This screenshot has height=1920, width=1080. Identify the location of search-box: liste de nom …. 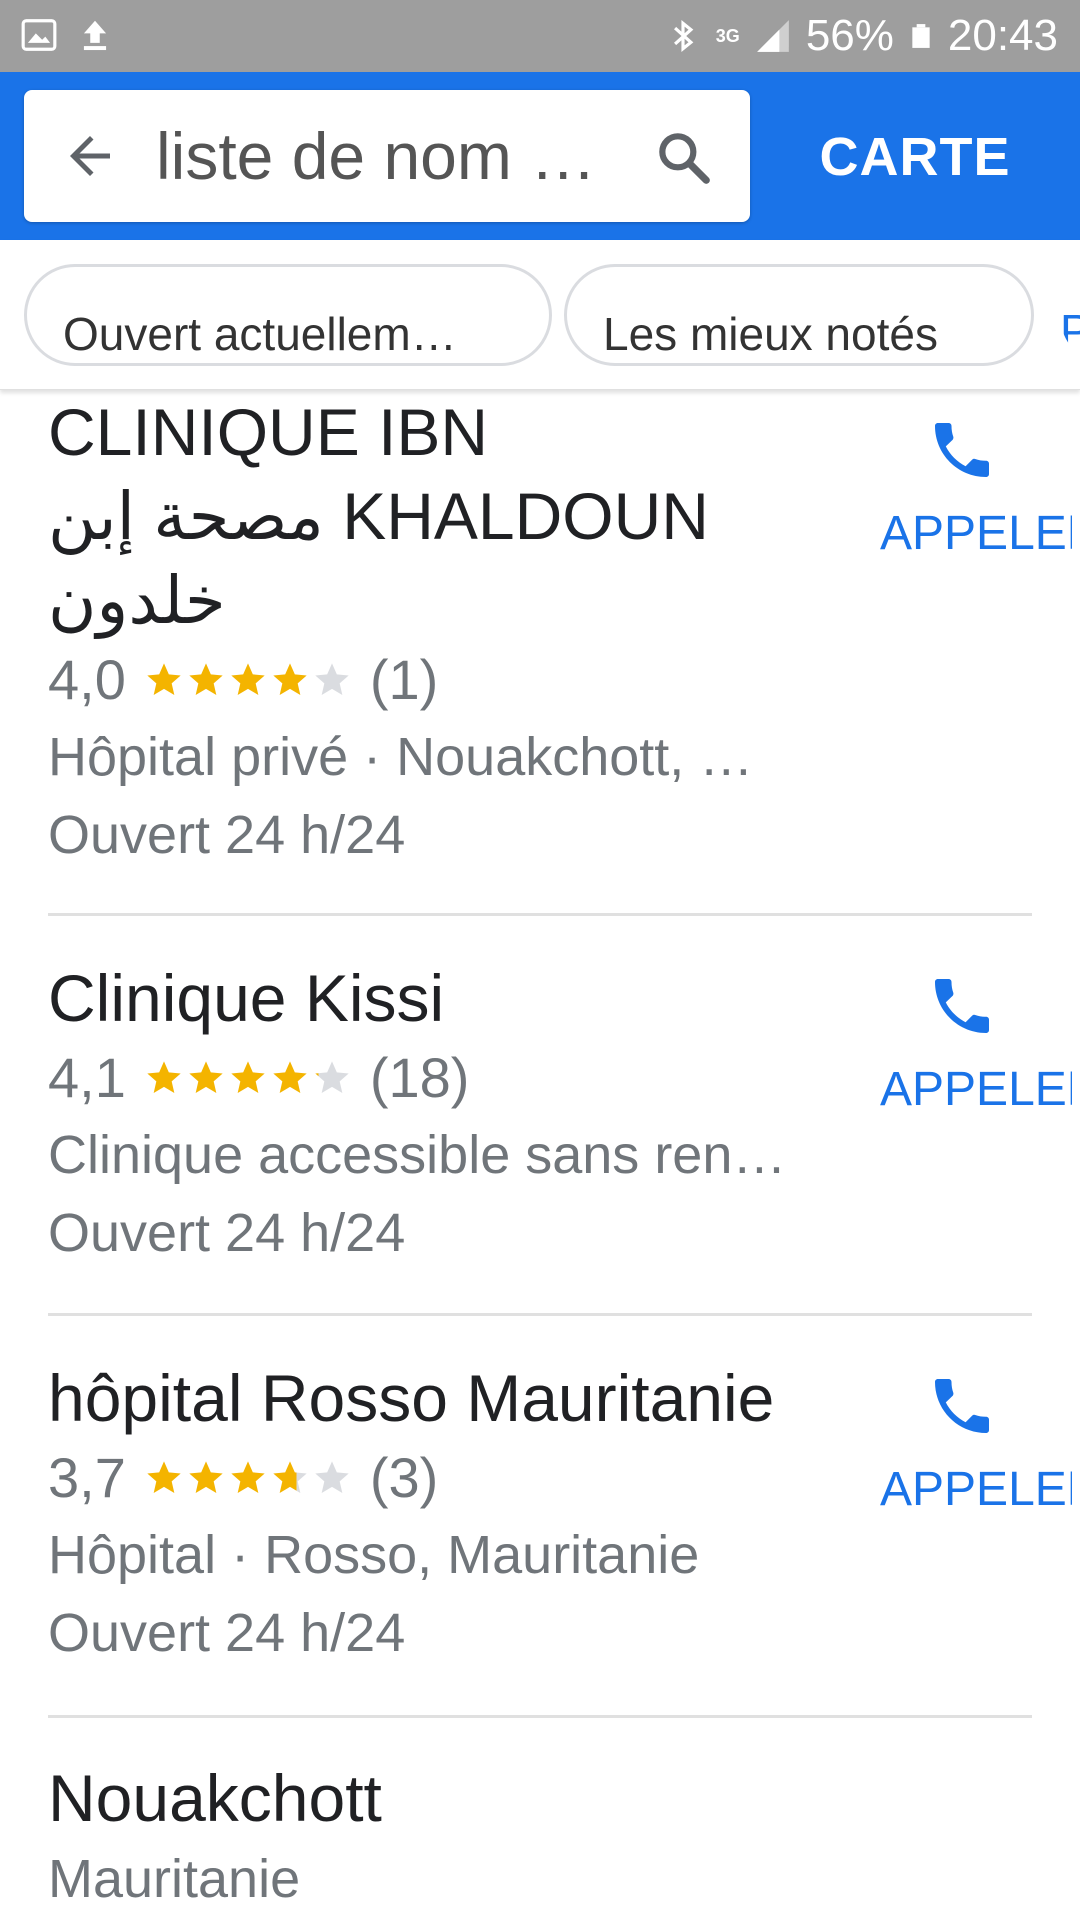
(387, 156).